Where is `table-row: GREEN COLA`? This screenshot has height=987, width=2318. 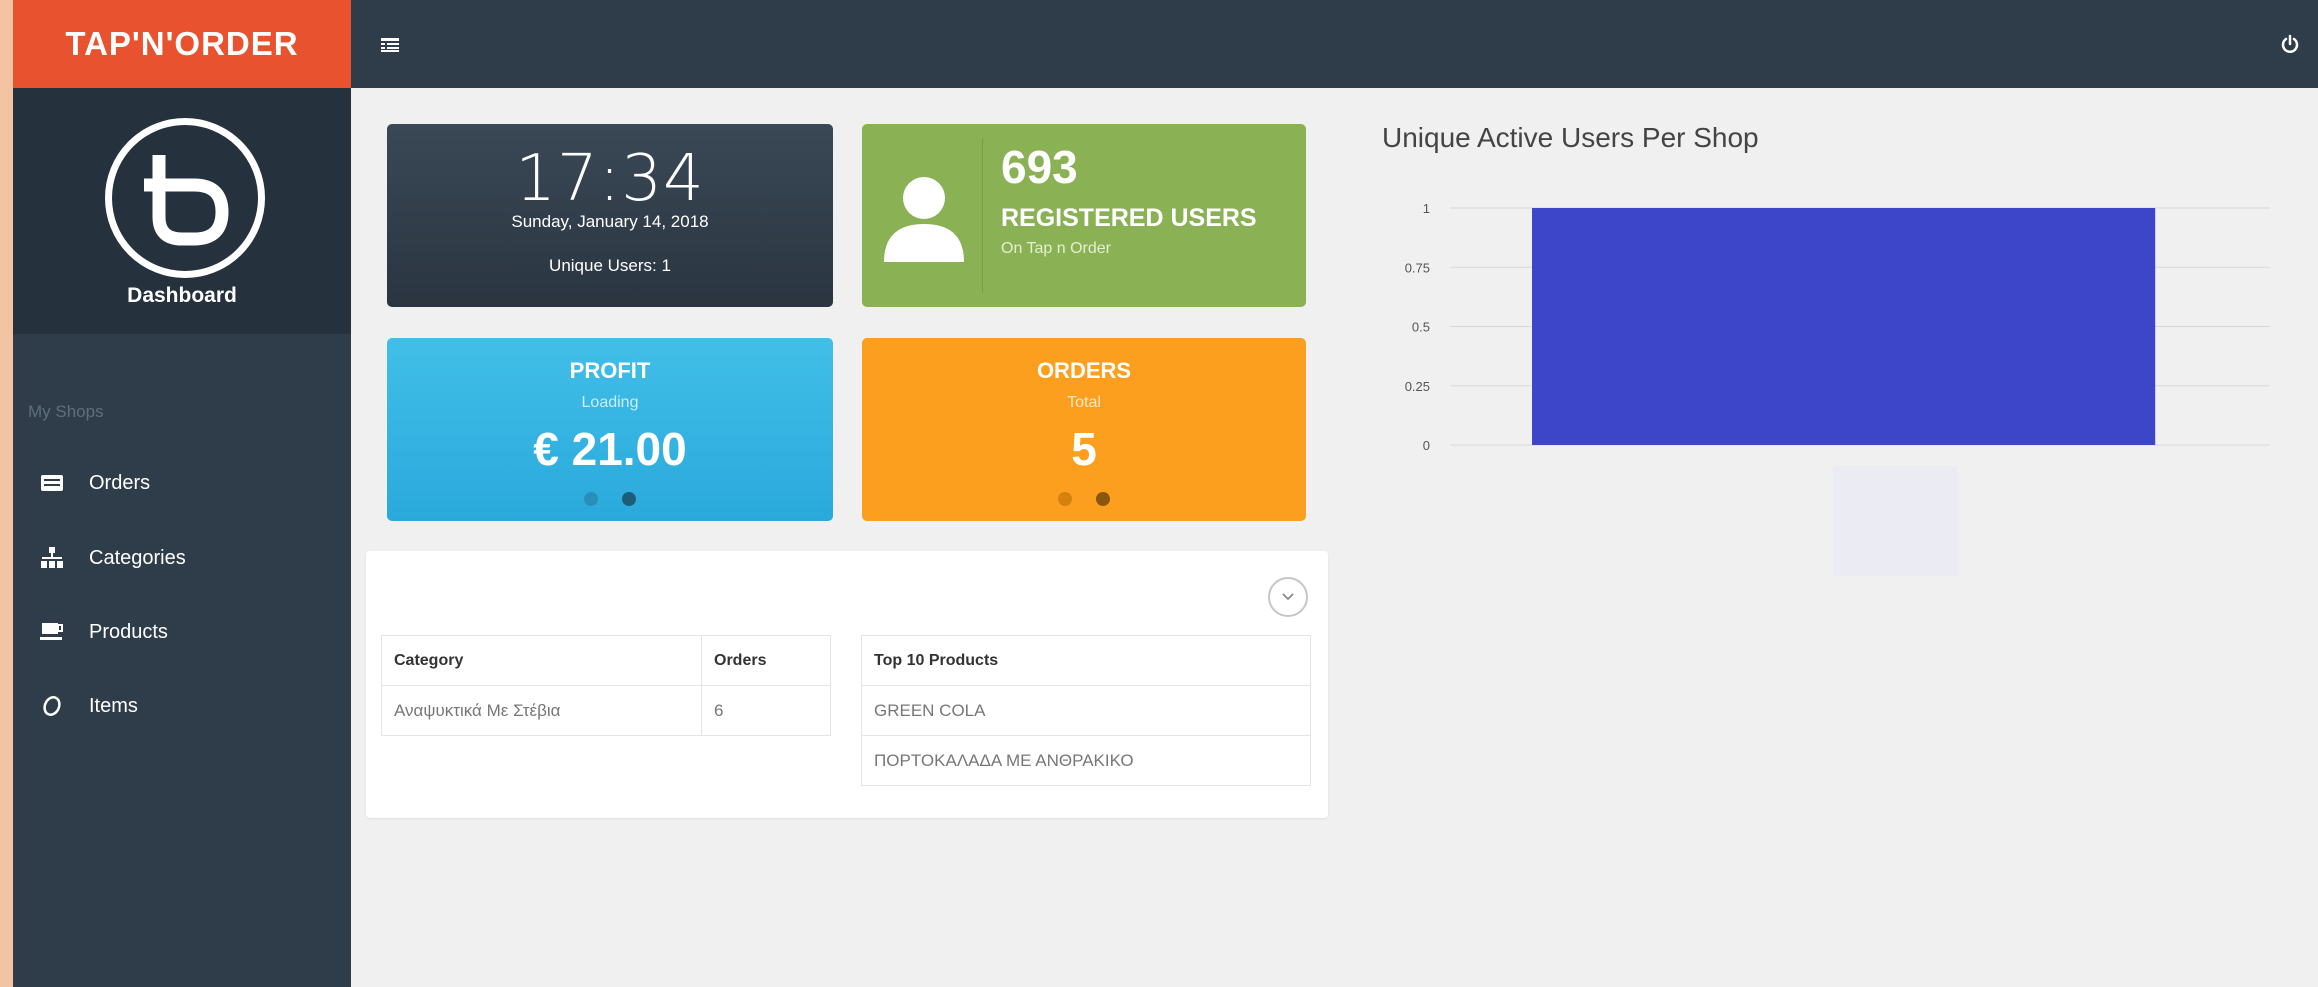 table-row: GREEN COLA is located at coordinates (1086, 710).